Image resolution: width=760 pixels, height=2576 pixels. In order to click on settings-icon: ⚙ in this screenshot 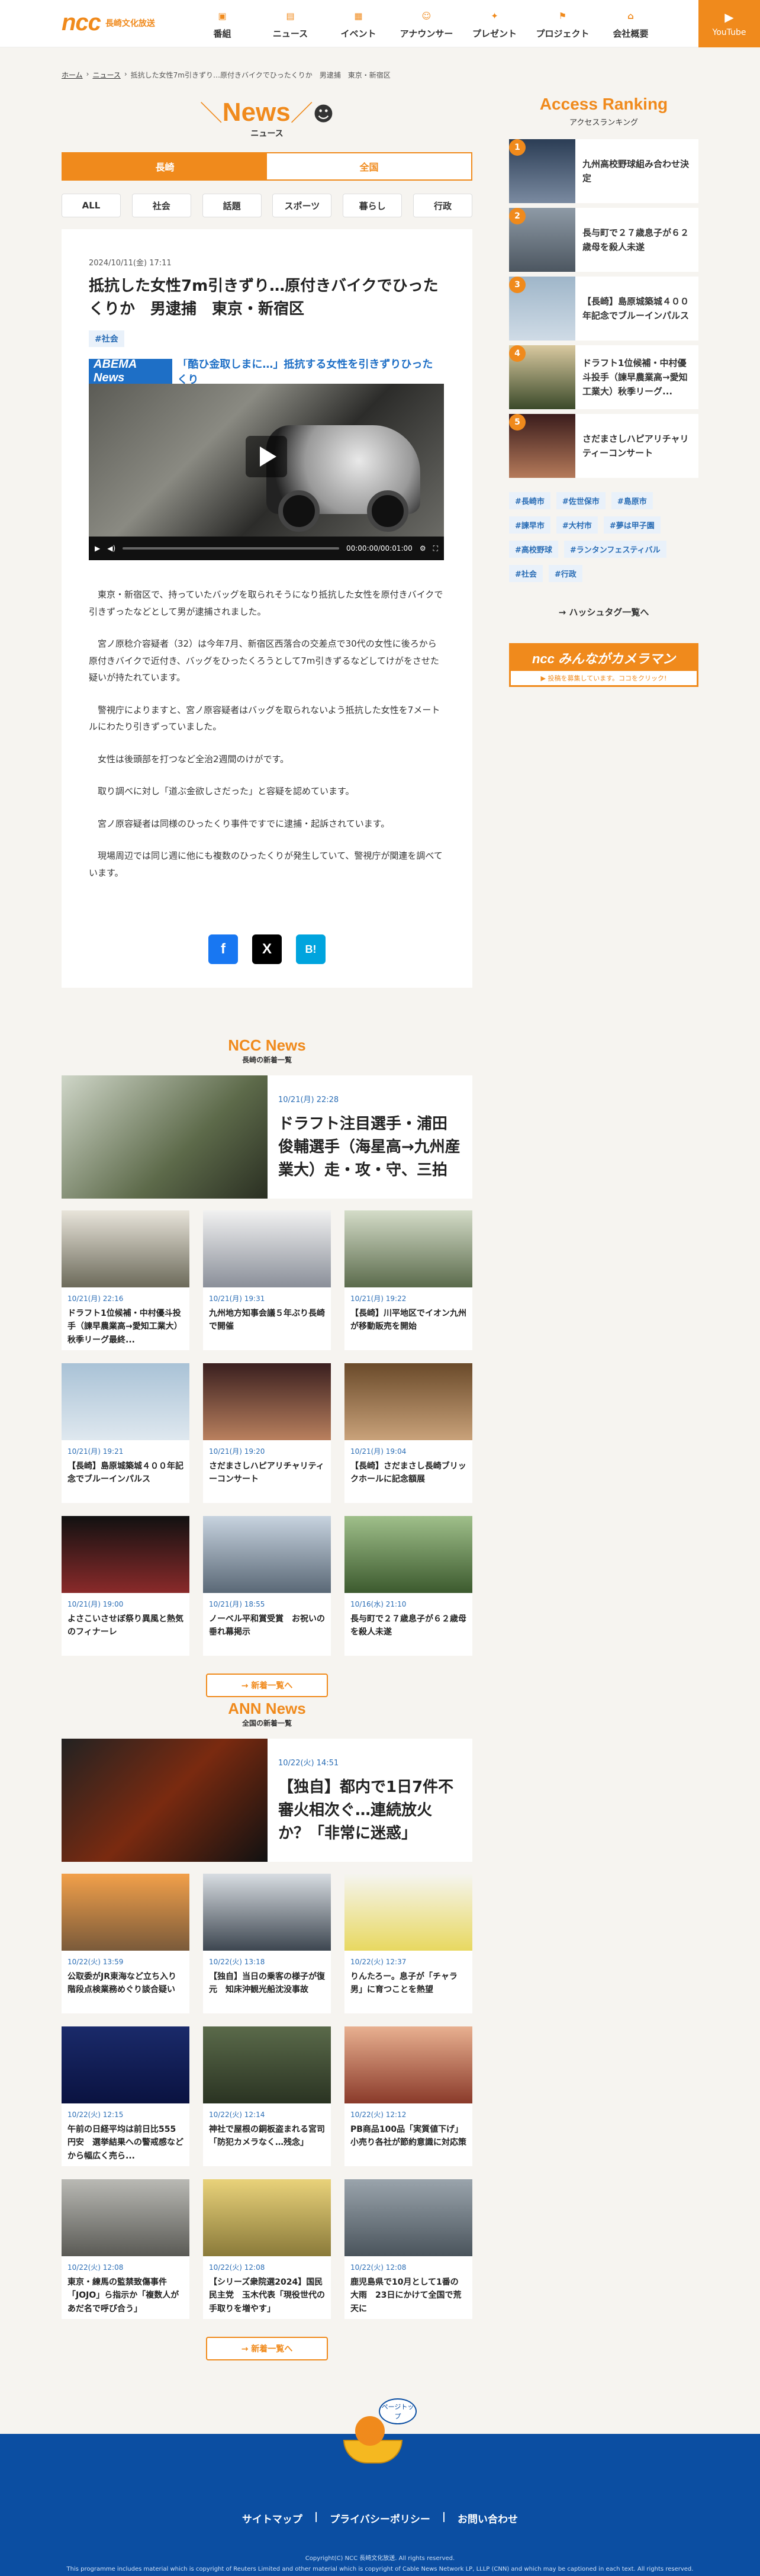, I will do `click(423, 548)`.